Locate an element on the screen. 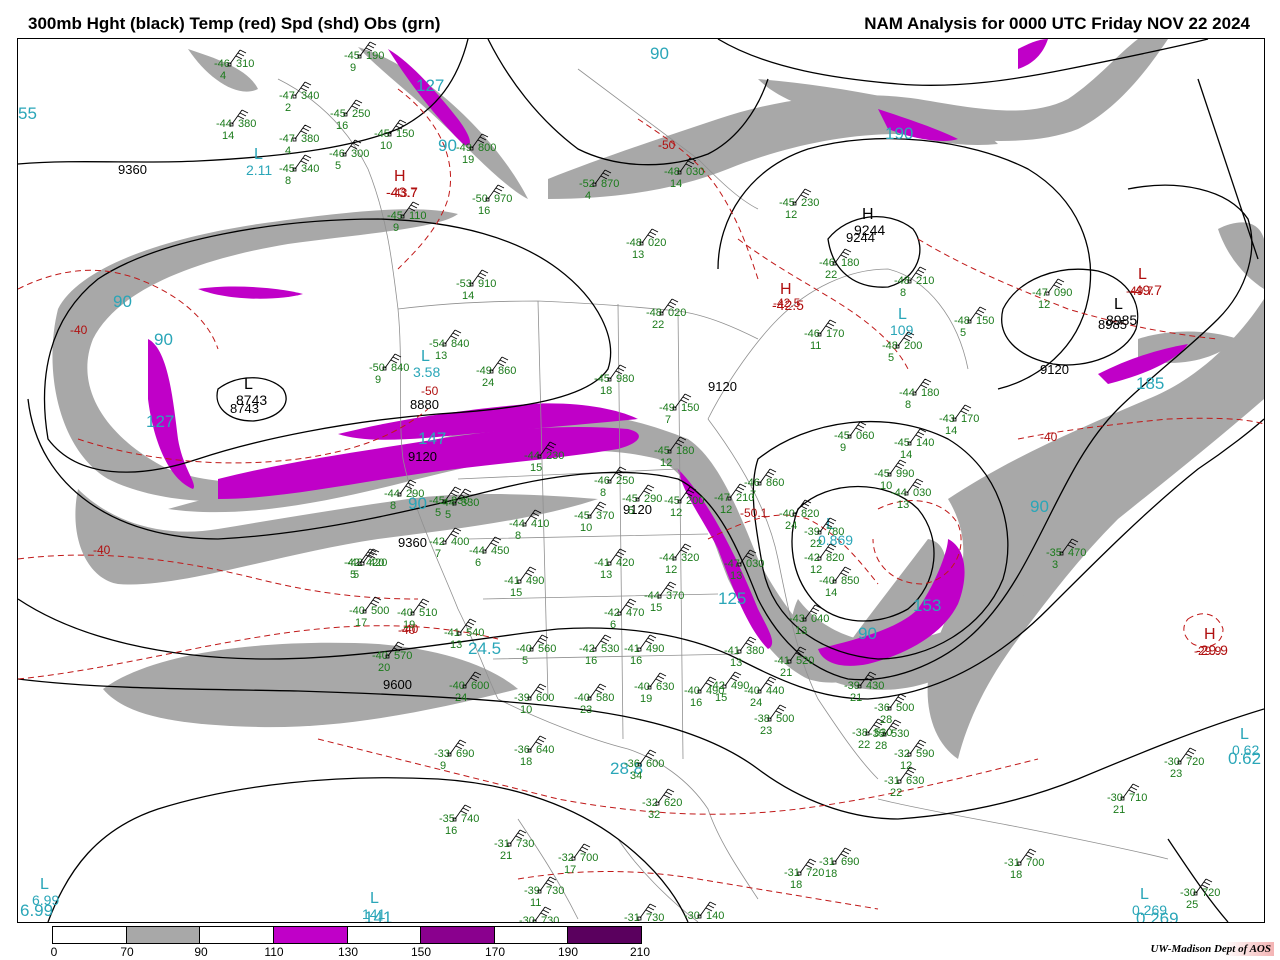  station-plot: -48 210 8 is located at coordinates (914, 282).